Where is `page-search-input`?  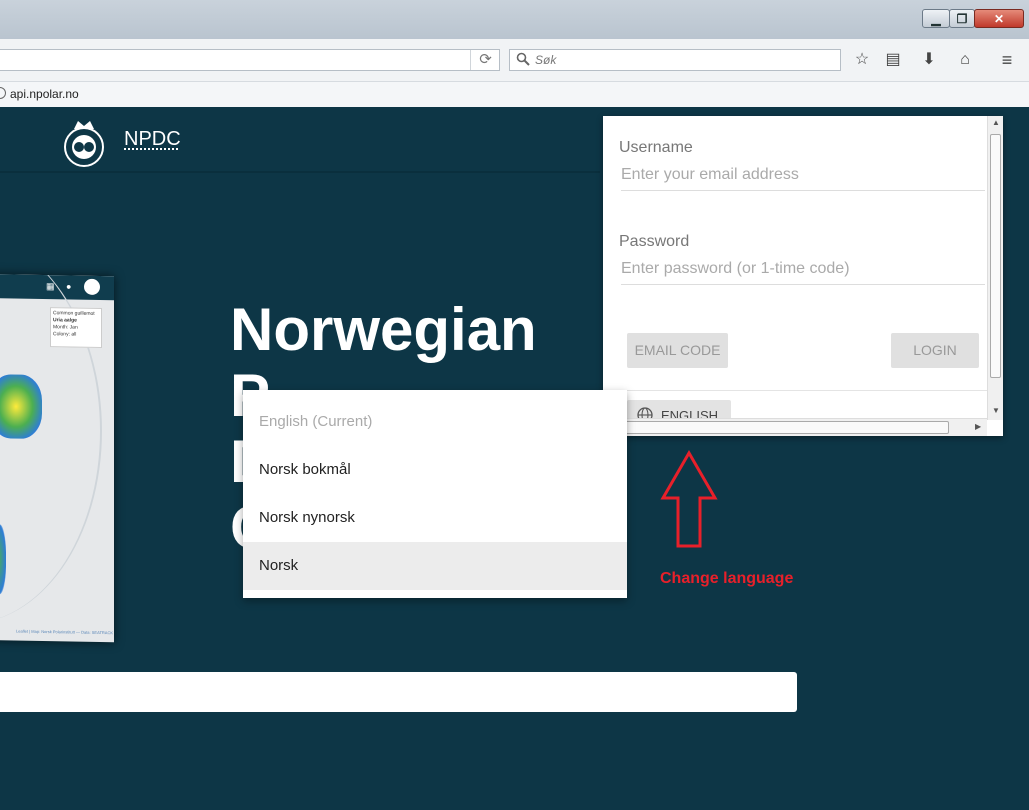
page-search-input is located at coordinates (398, 692).